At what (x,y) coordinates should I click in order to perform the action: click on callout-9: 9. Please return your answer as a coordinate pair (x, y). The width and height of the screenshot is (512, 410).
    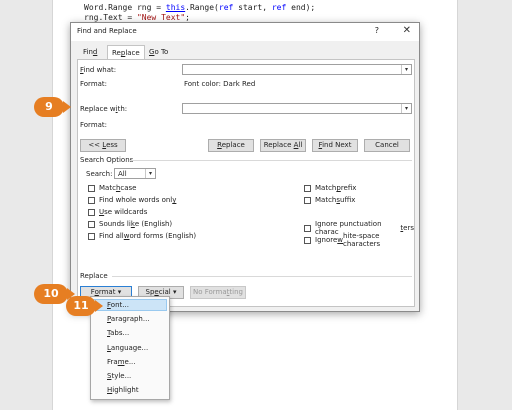
    Looking at the image, I should click on (49, 107).